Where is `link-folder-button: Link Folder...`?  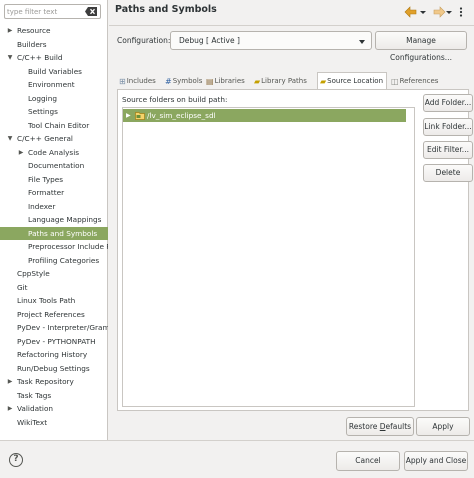
link-folder-button: Link Folder... is located at coordinates (448, 127).